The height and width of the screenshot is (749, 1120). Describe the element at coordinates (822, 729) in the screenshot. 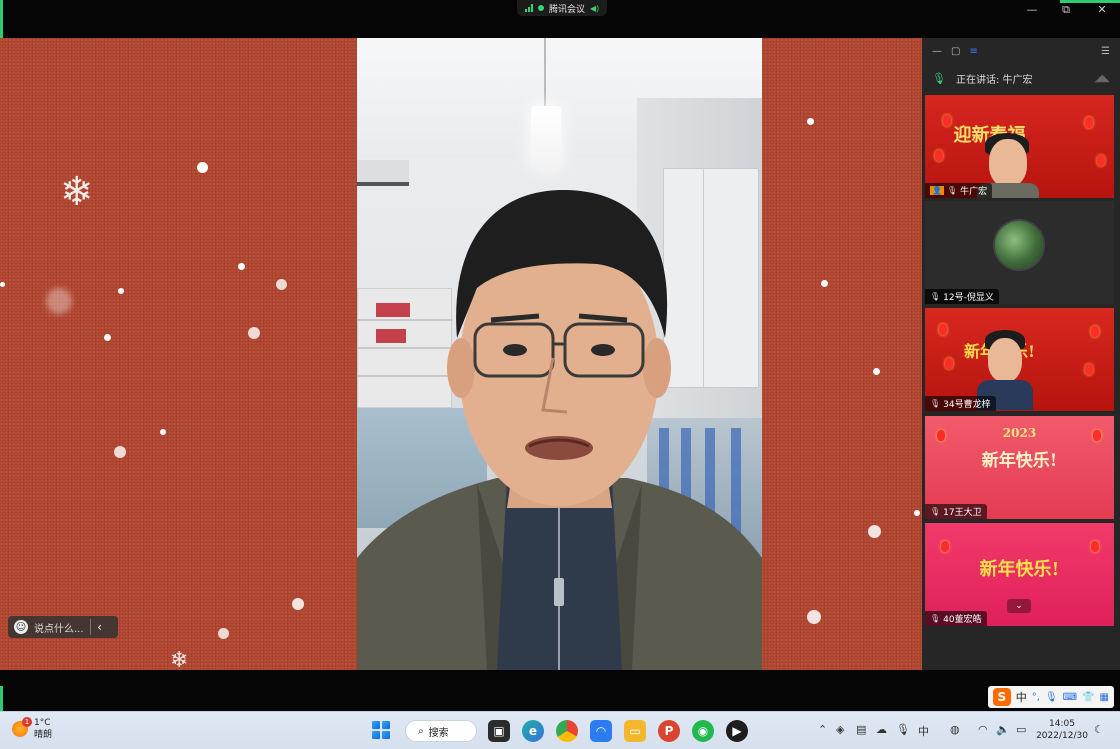

I see `chevron-up-icon: ⌃` at that location.